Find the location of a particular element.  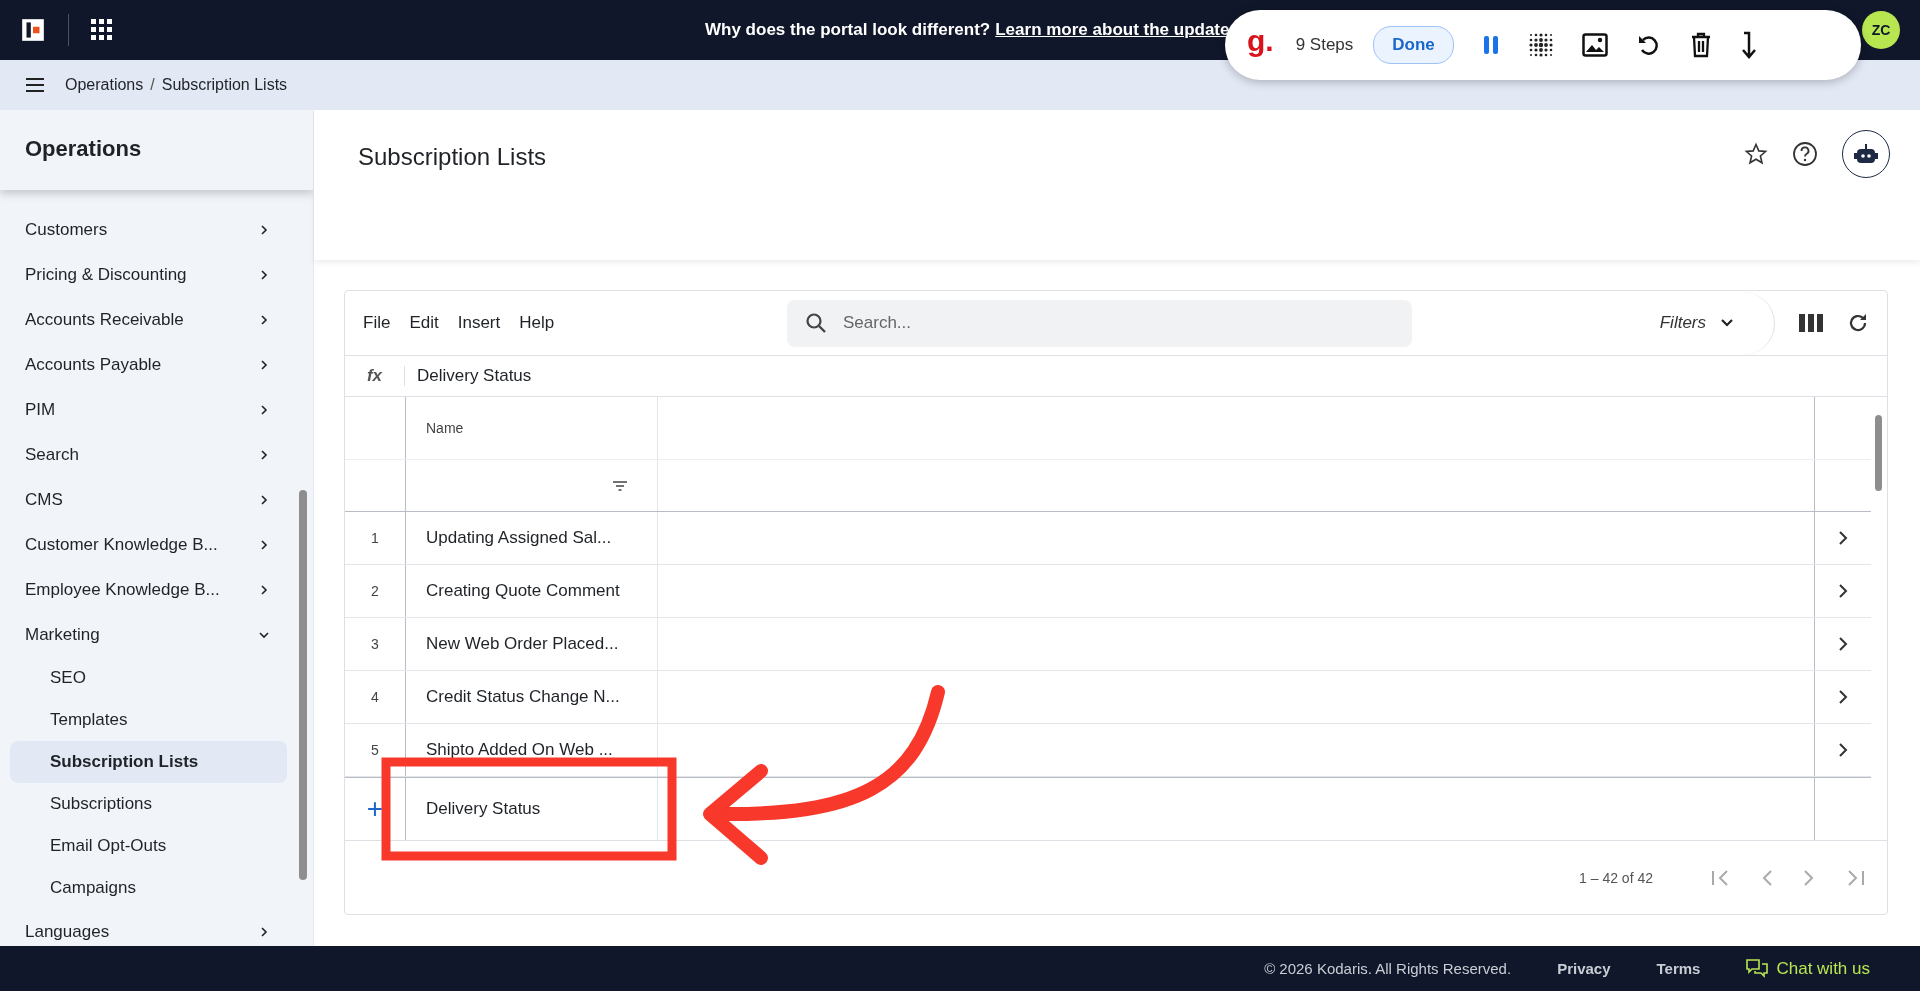

sidebar-subitem: SEO is located at coordinates (148, 678).